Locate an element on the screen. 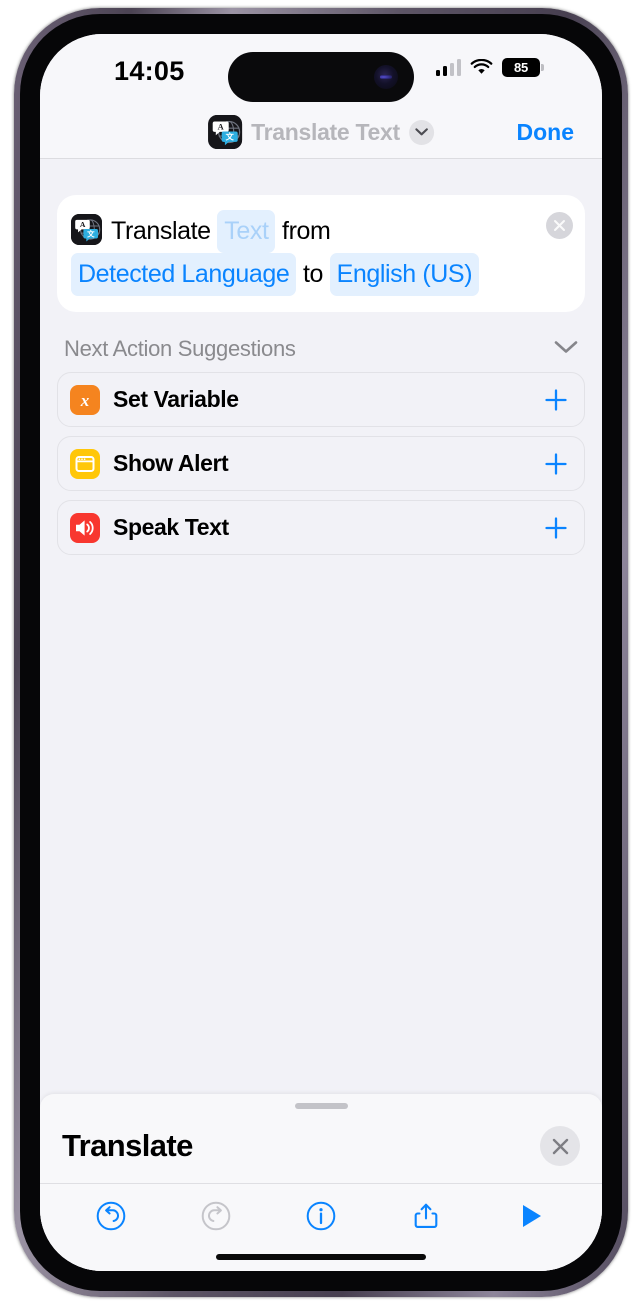 Image resolution: width=642 pixels, height=1305 pixels. info-button is located at coordinates (321, 1216).